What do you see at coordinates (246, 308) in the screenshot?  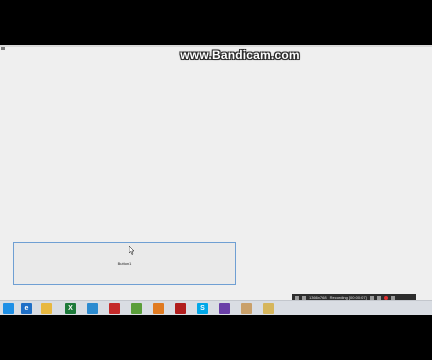 I see `user-icon` at bounding box center [246, 308].